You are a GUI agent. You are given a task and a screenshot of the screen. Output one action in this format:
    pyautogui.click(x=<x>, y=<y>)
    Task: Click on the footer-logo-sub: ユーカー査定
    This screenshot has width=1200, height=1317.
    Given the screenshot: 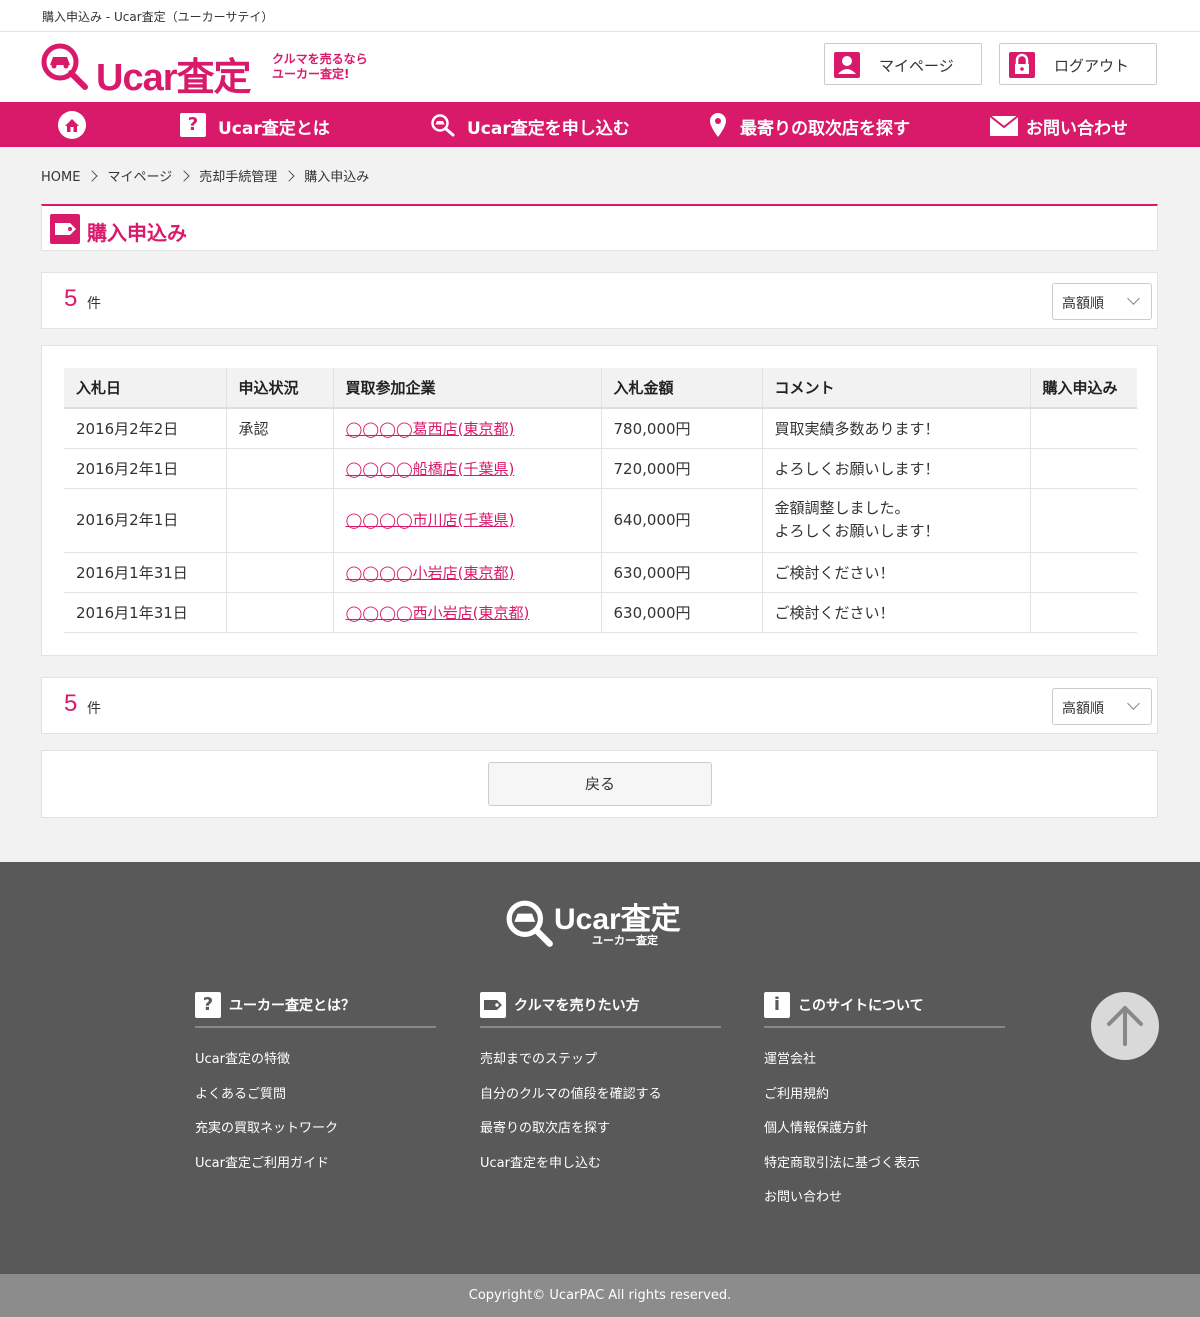 What is the action you would take?
    pyautogui.click(x=625, y=940)
    